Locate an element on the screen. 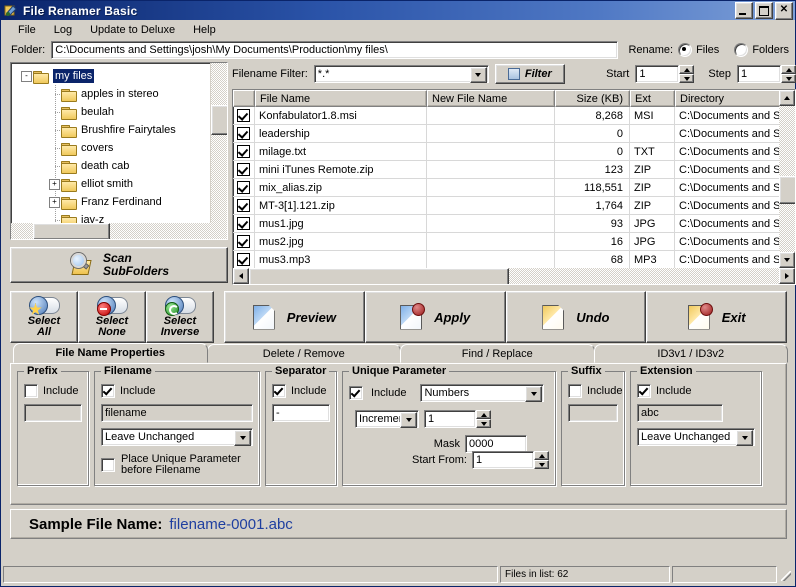 This screenshot has width=796, height=587. extension-include-row: Include is located at coordinates (696, 391).